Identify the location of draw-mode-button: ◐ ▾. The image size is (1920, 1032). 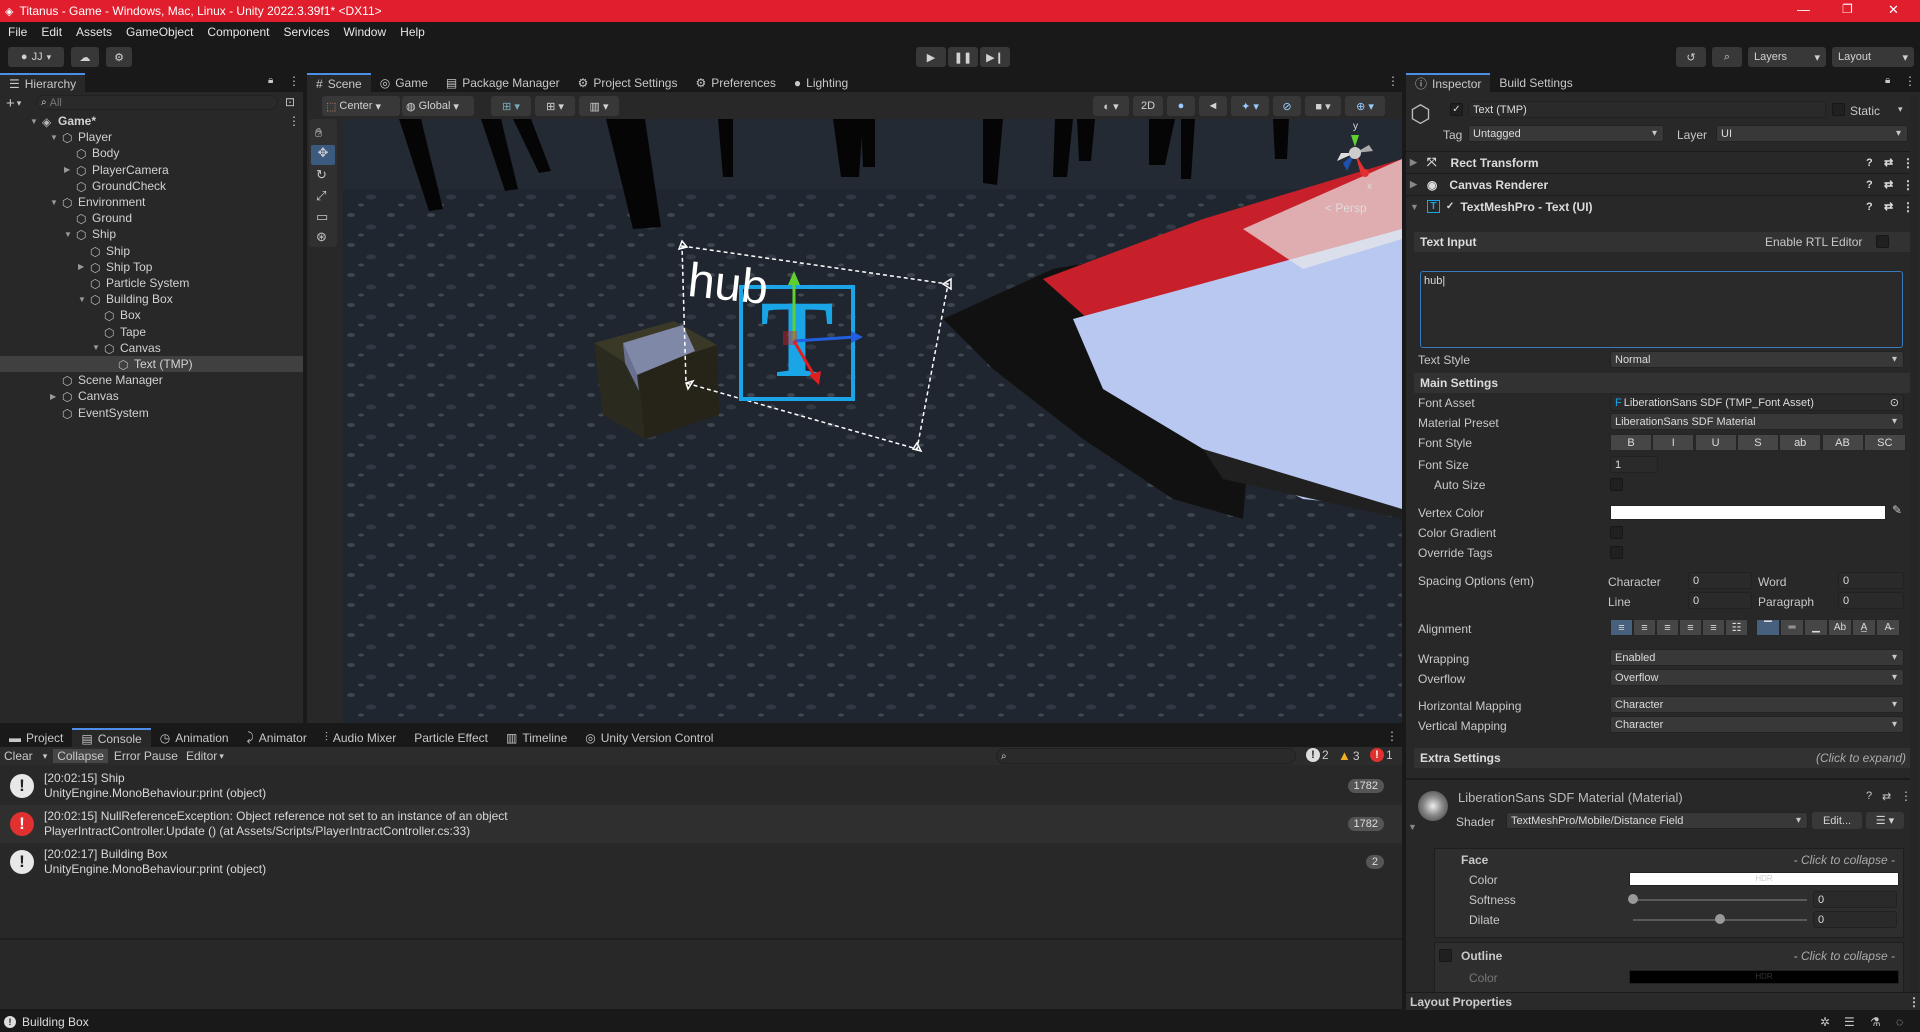
(1111, 106).